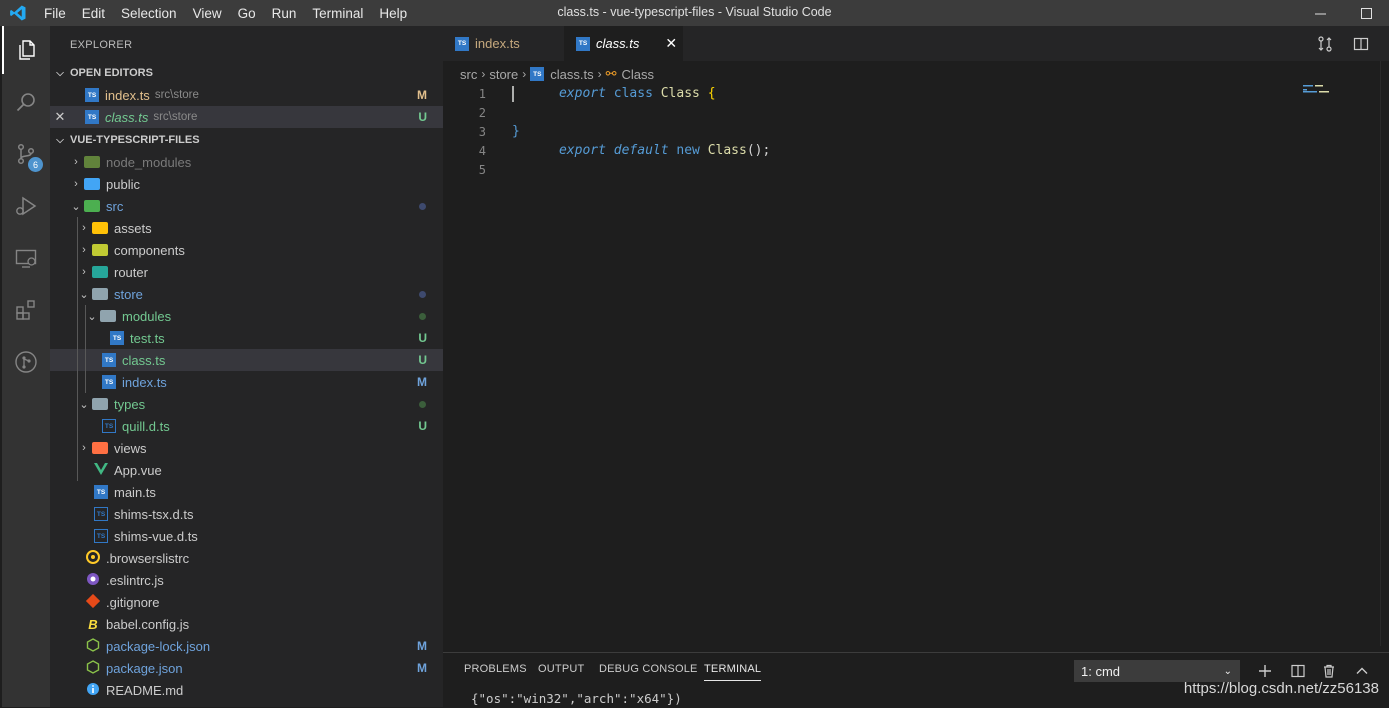 The height and width of the screenshot is (708, 1389). What do you see at coordinates (246, 360) in the screenshot?
I see `tree-item-class-ts: TS class.ts U` at bounding box center [246, 360].